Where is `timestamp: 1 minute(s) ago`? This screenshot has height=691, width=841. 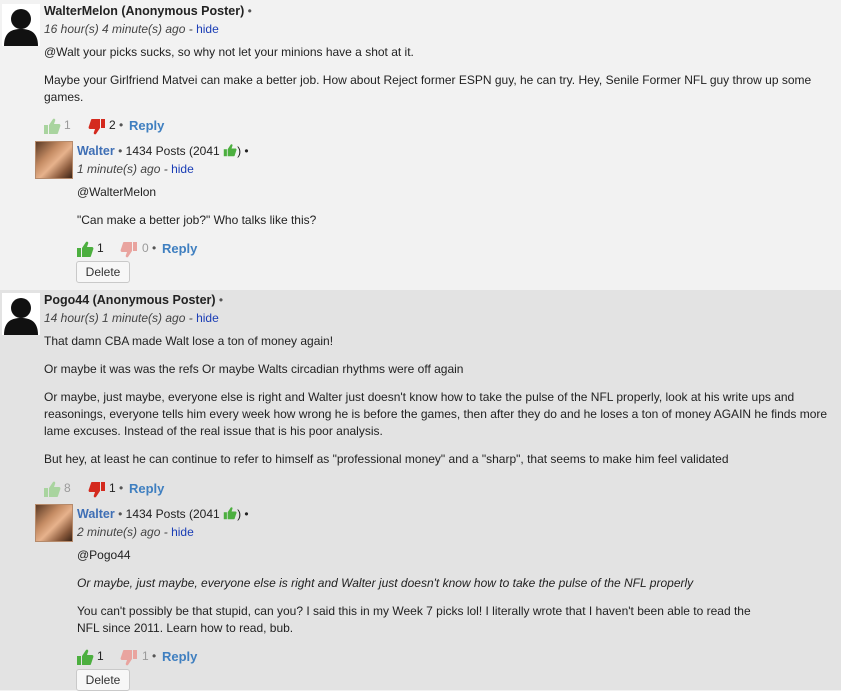 timestamp: 1 minute(s) ago is located at coordinates (119, 169).